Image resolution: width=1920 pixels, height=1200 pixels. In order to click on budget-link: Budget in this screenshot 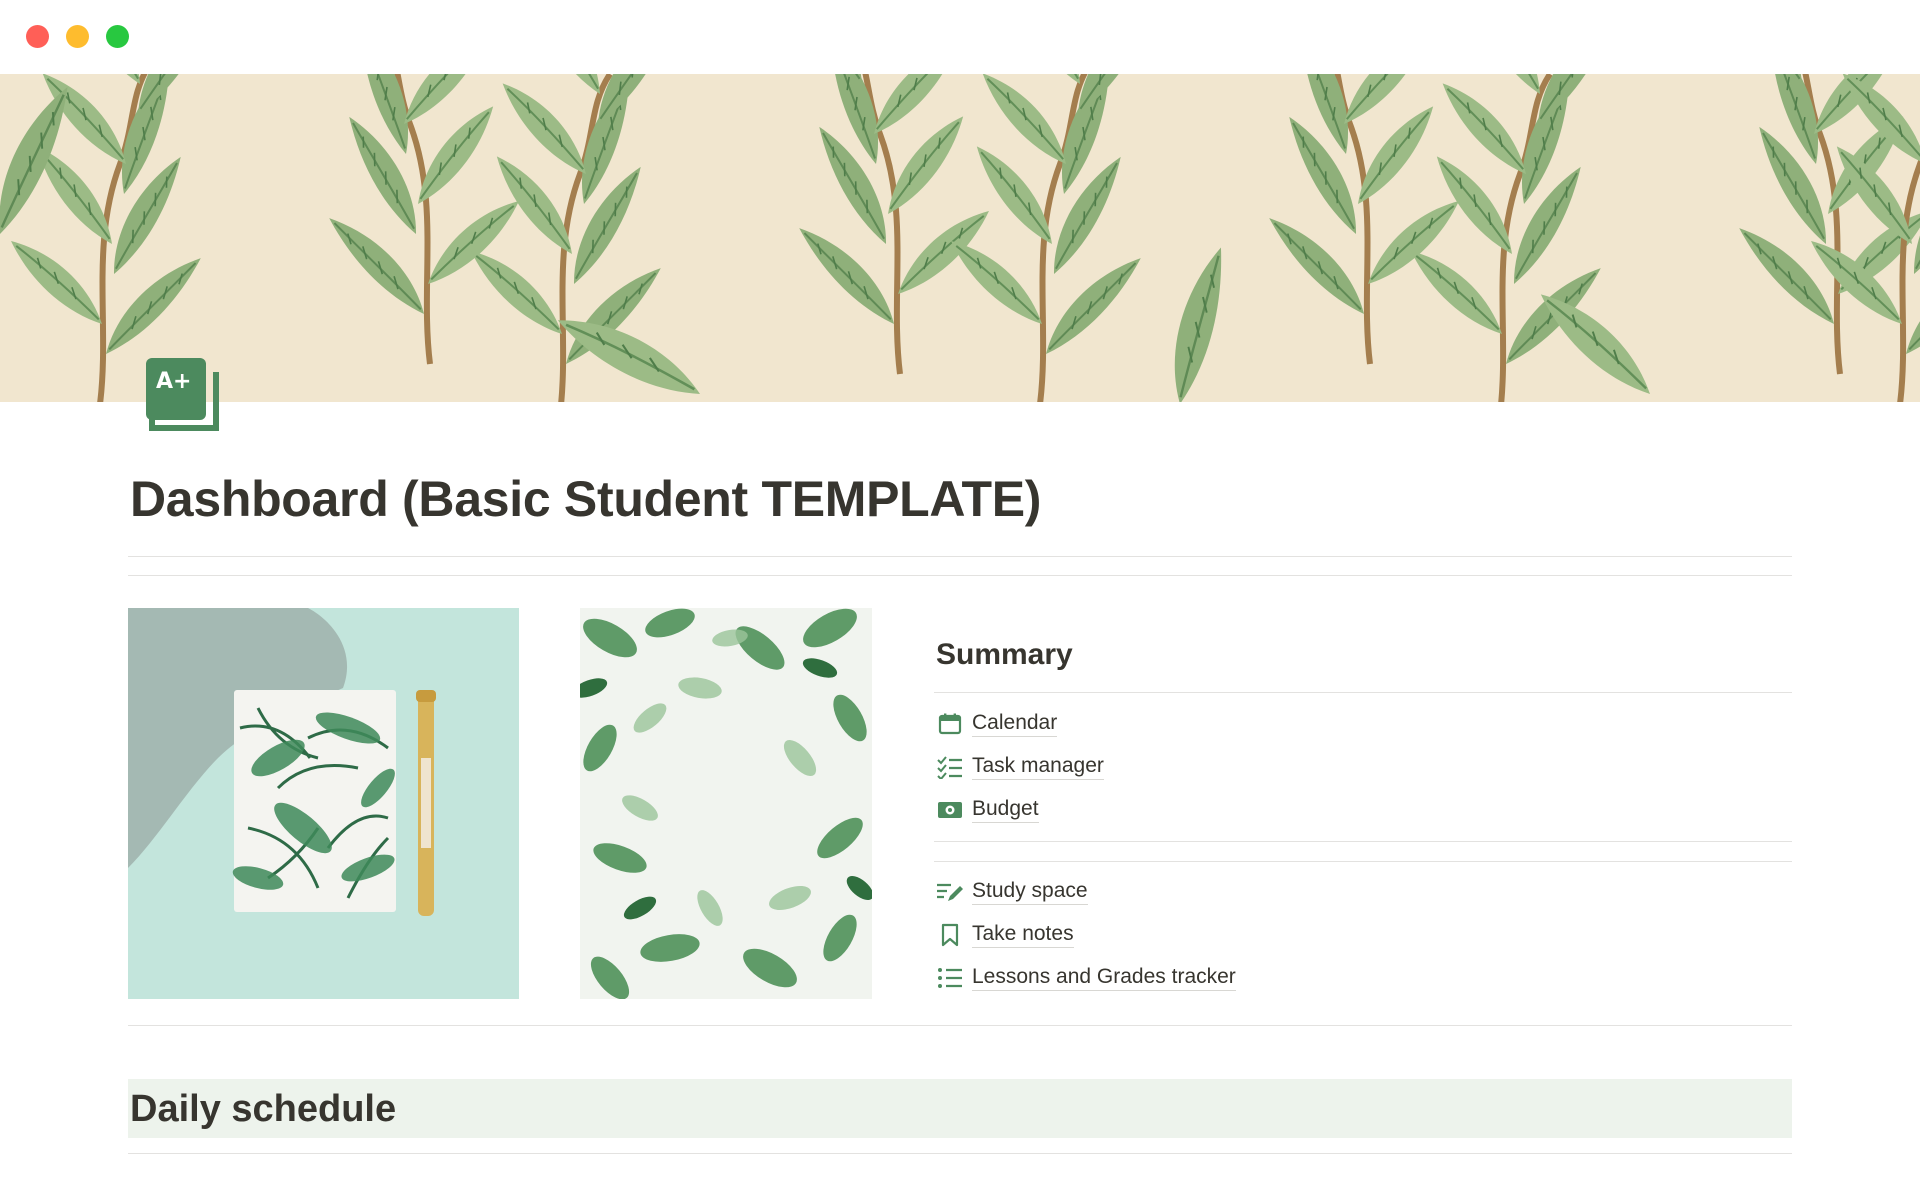, I will do `click(1020, 809)`.